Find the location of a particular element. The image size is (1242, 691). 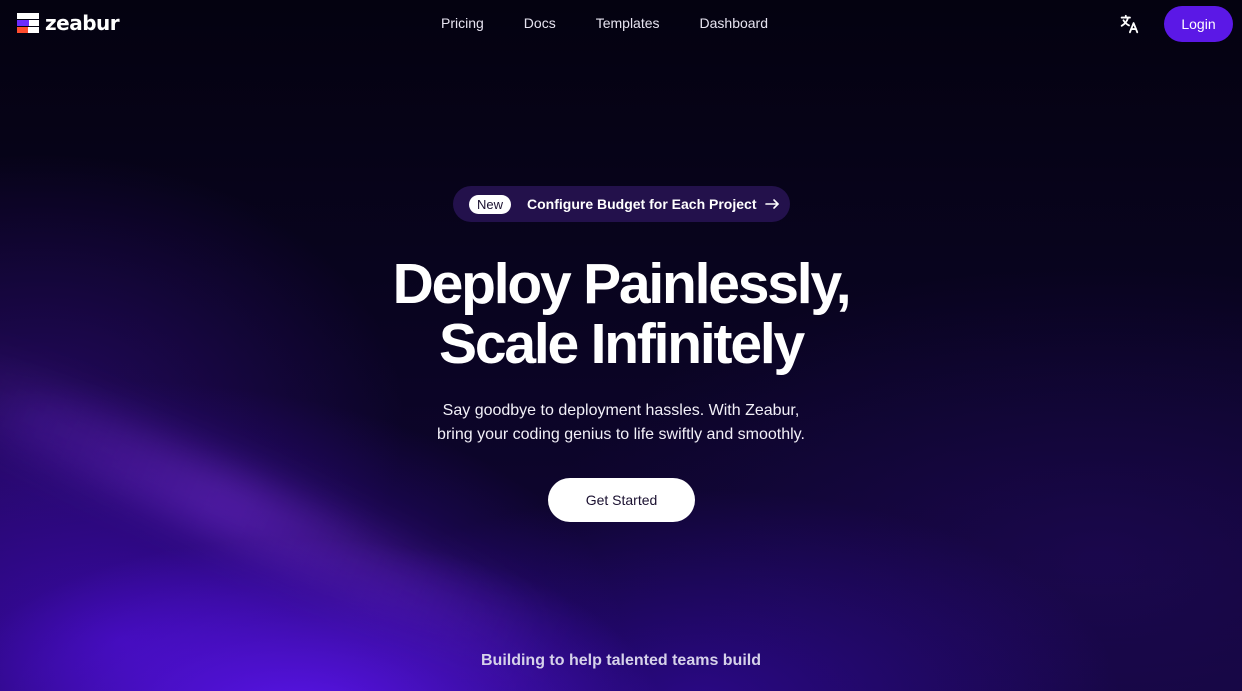

arrow-right-icon is located at coordinates (772, 204).